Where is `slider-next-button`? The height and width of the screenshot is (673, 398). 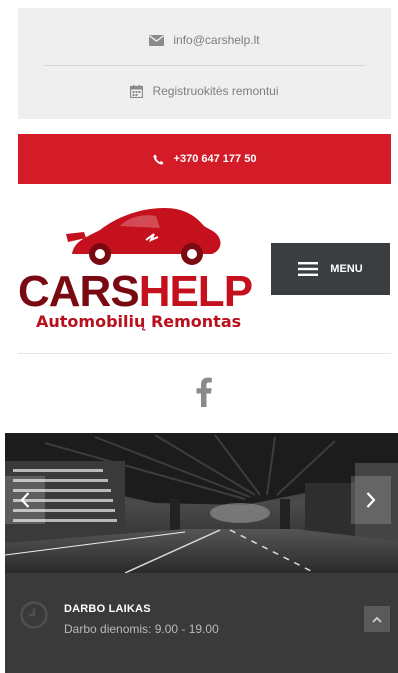
slider-next-button is located at coordinates (371, 500).